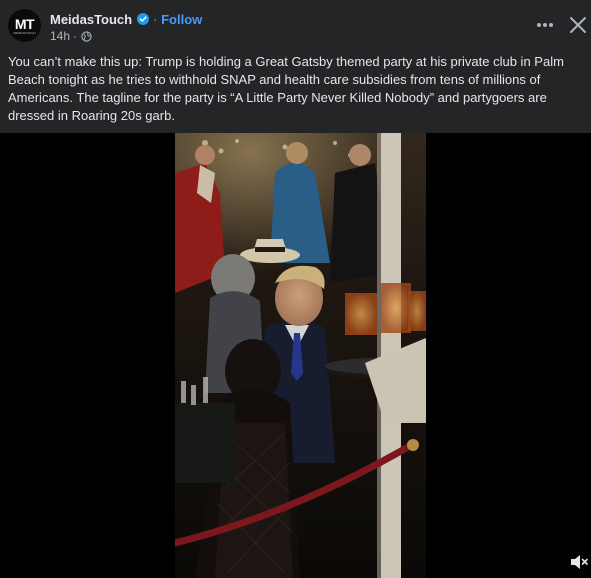 Image resolution: width=591 pixels, height=578 pixels. What do you see at coordinates (86, 36) in the screenshot?
I see `globe-icon` at bounding box center [86, 36].